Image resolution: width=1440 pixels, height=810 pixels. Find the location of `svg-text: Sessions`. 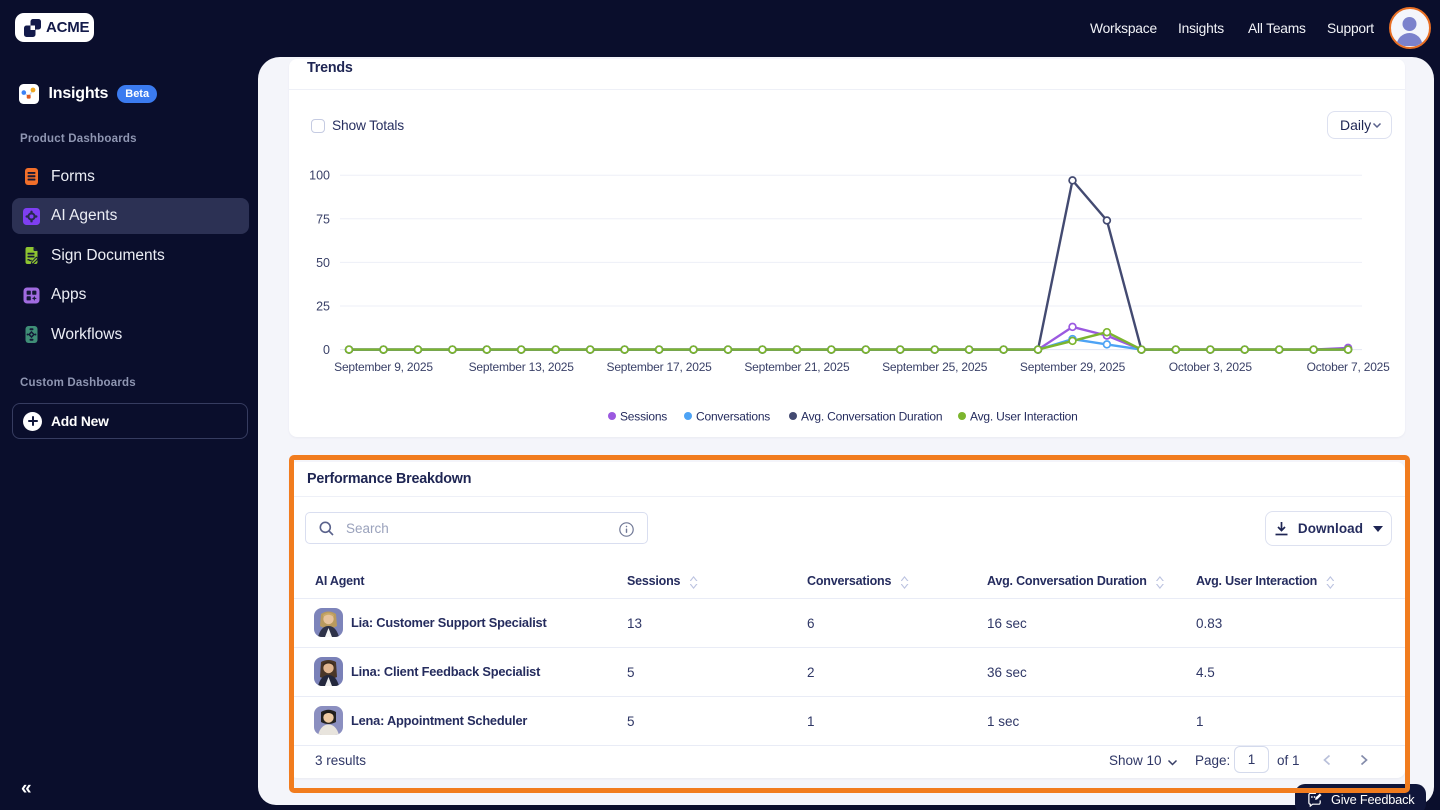

svg-text: Sessions is located at coordinates (643, 417).